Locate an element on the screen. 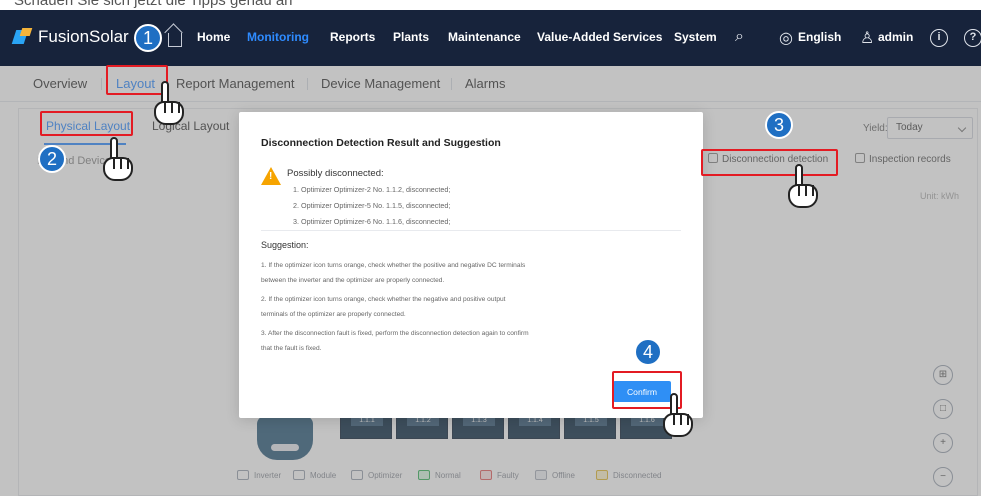 The image size is (981, 496). fusionsolar-logo-icon is located at coordinates (23, 37).